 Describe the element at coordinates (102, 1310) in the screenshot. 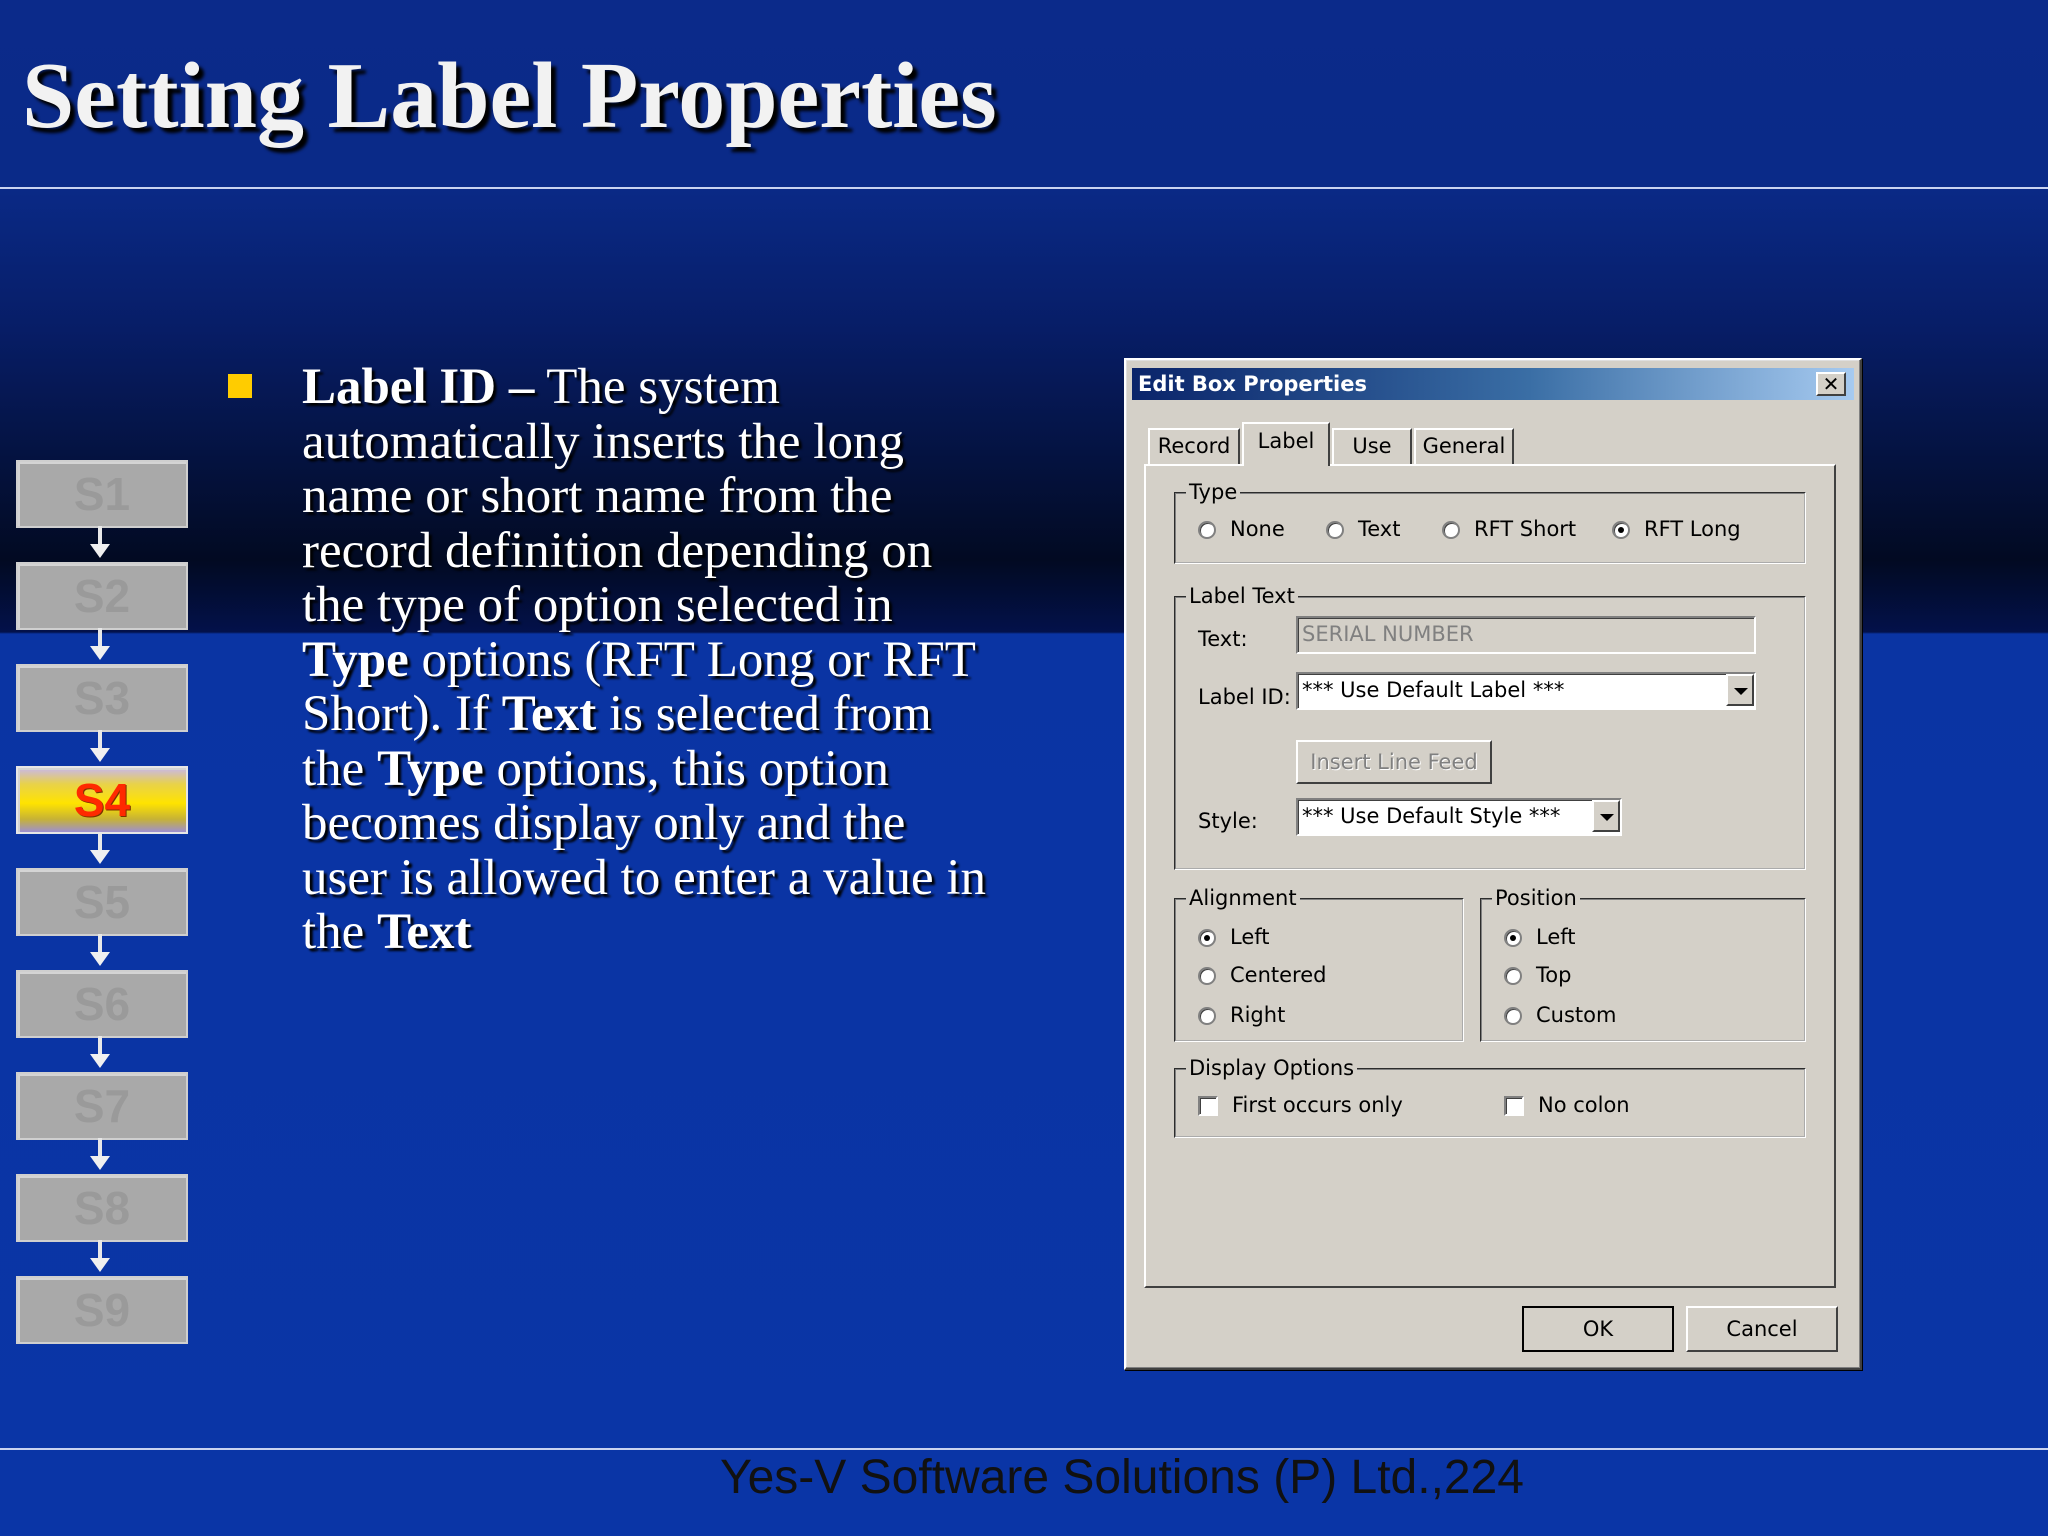

I see `step-s9: S9` at that location.